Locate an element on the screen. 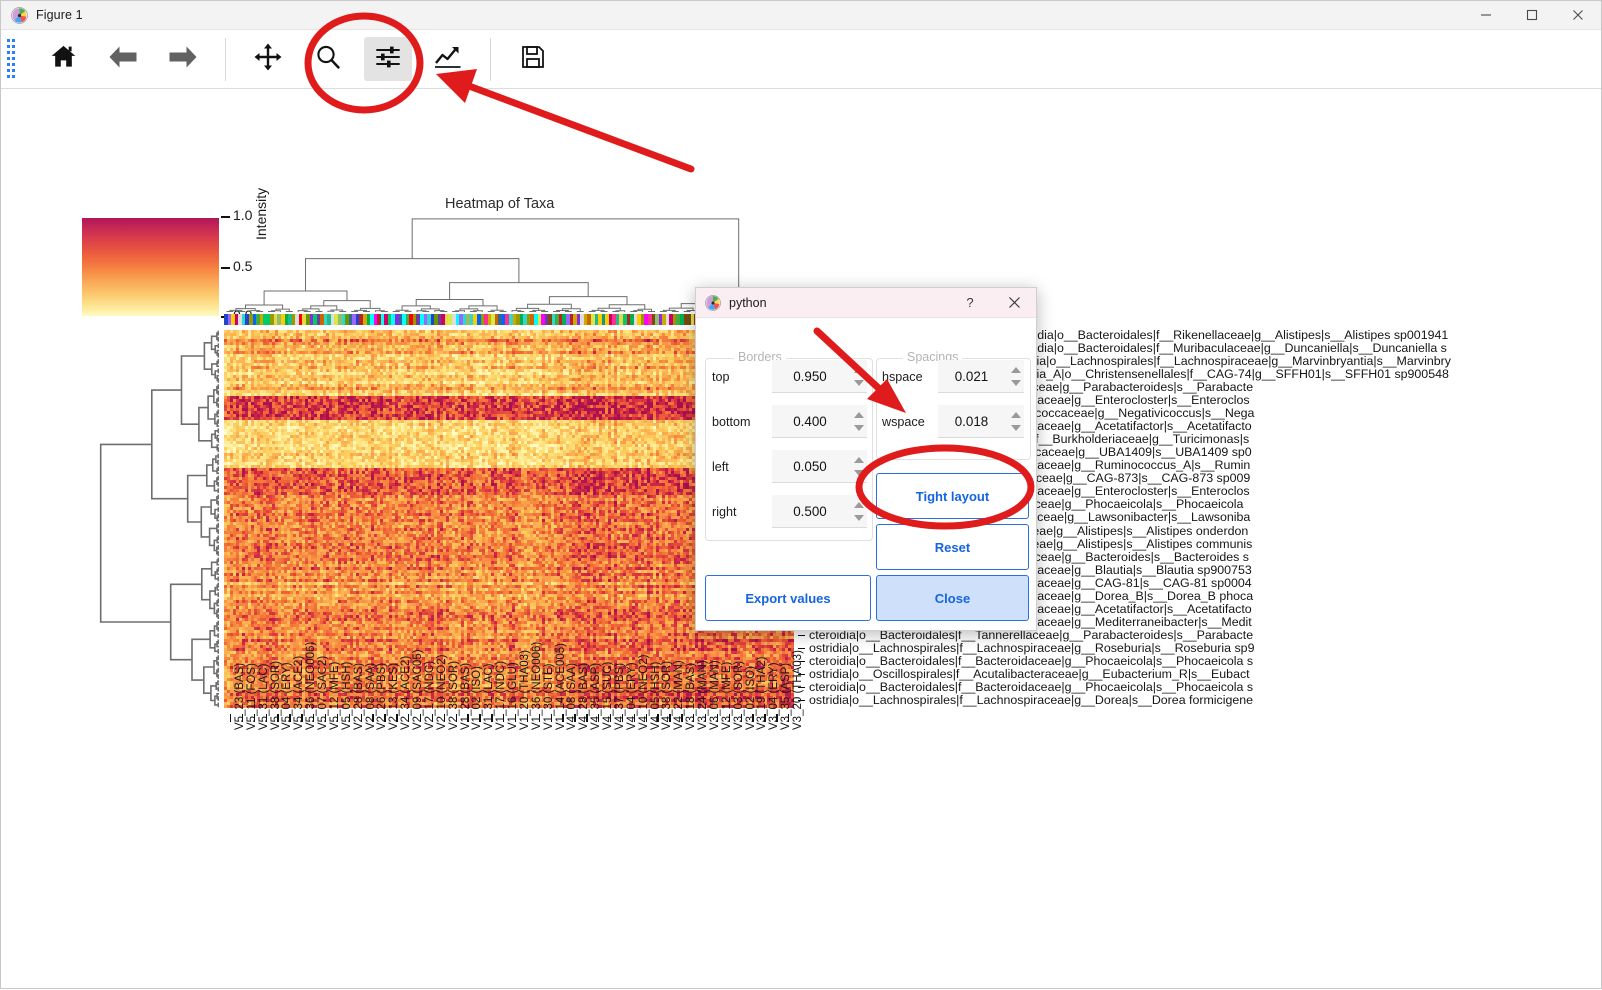 Image resolution: width=1602 pixels, height=990 pixels. zoom-button is located at coordinates (328, 59).